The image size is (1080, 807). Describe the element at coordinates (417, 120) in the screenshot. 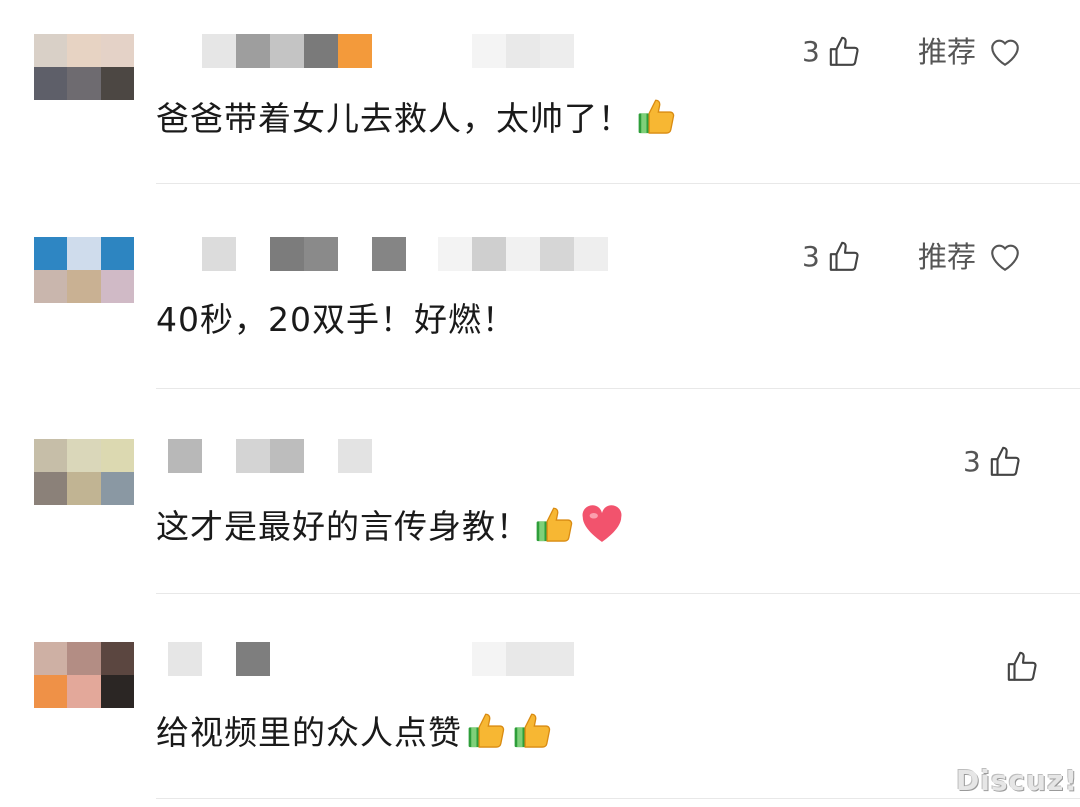

I see `comment-text: 爸爸带着女儿去救人，太帅了！` at that location.